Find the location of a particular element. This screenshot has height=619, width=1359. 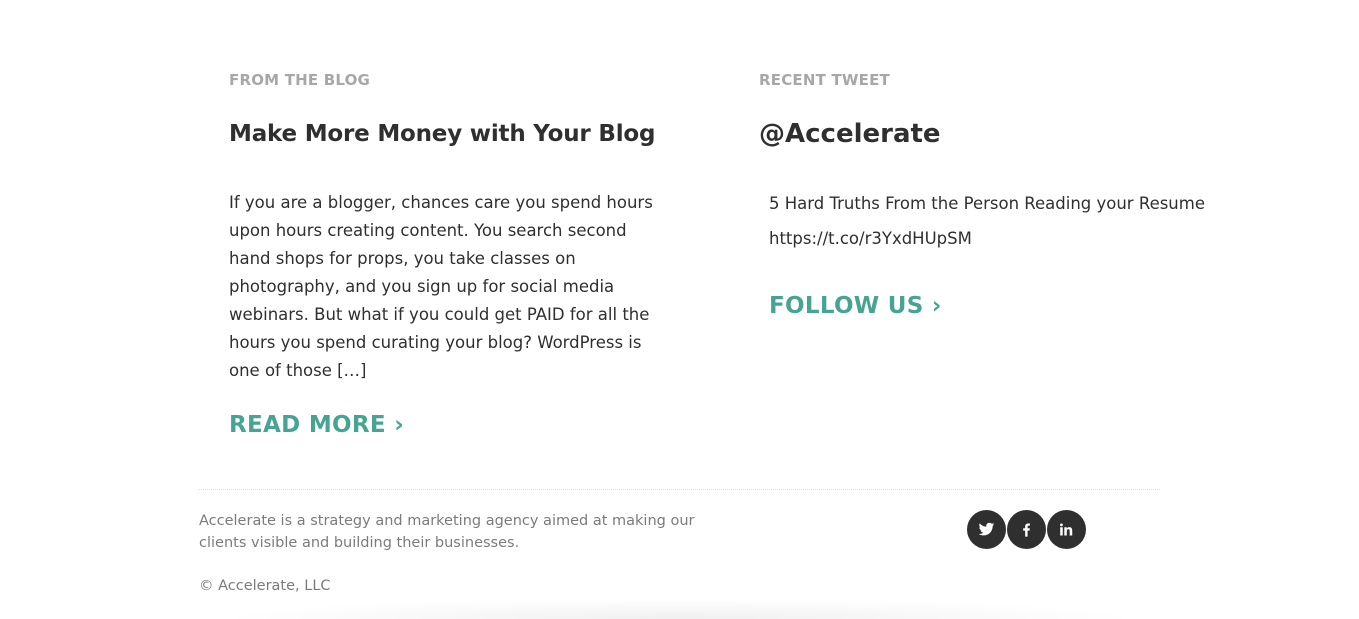

blog-excerpt-line: one of those […] is located at coordinates (298, 370).